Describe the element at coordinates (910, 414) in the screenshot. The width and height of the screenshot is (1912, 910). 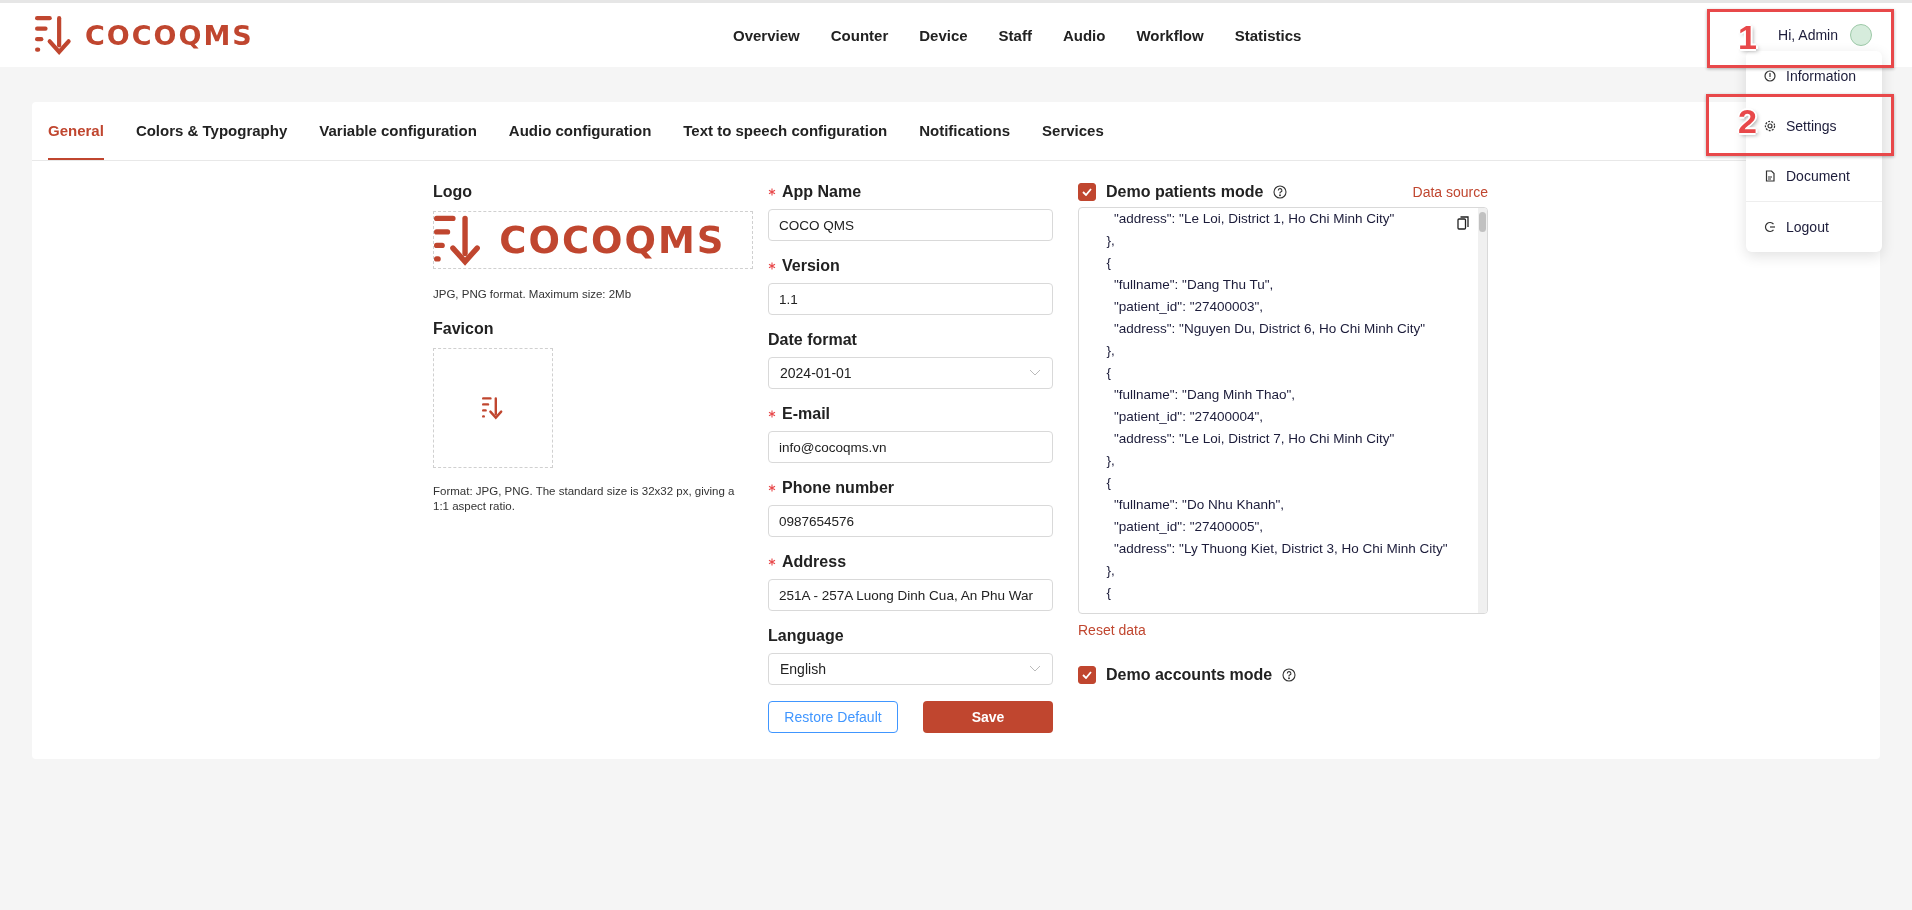
I see `field-label: E-mail` at that location.